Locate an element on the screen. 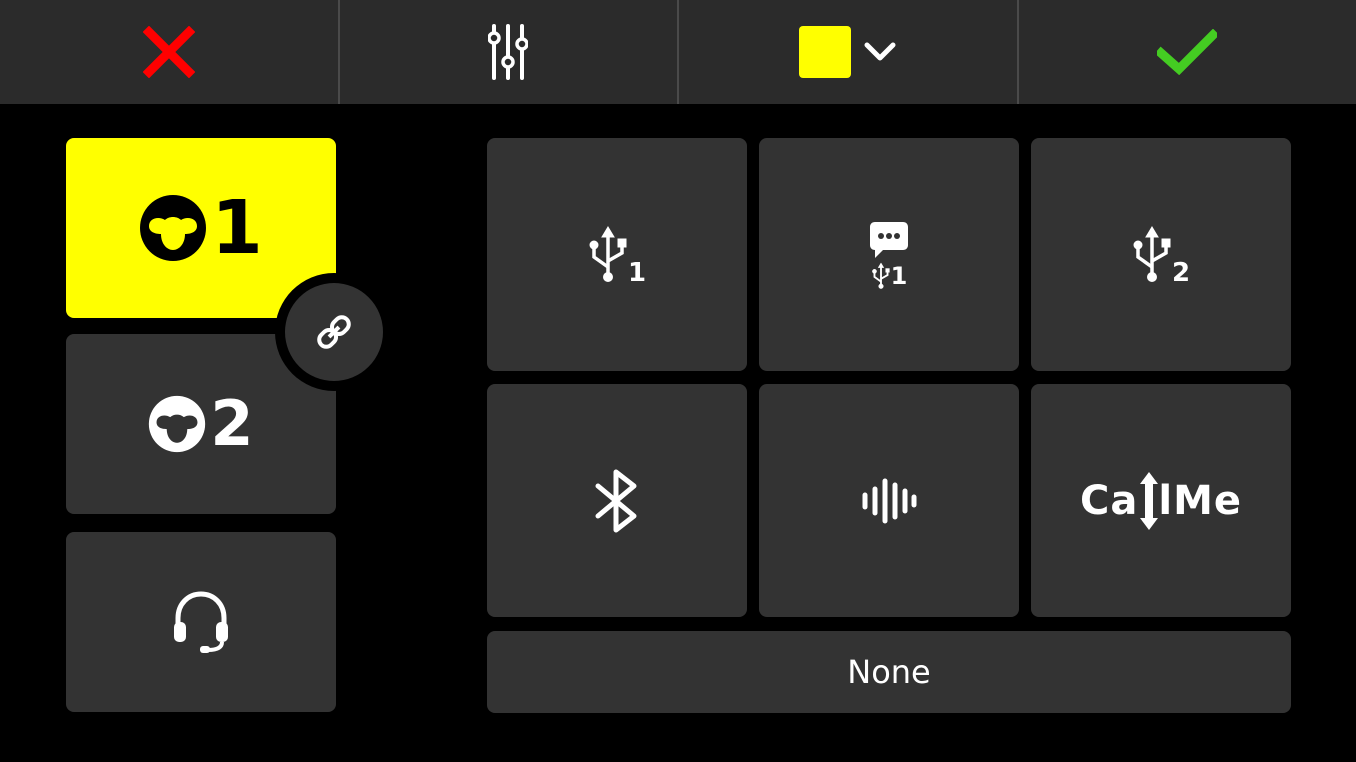  toolbar is located at coordinates (678, 52).